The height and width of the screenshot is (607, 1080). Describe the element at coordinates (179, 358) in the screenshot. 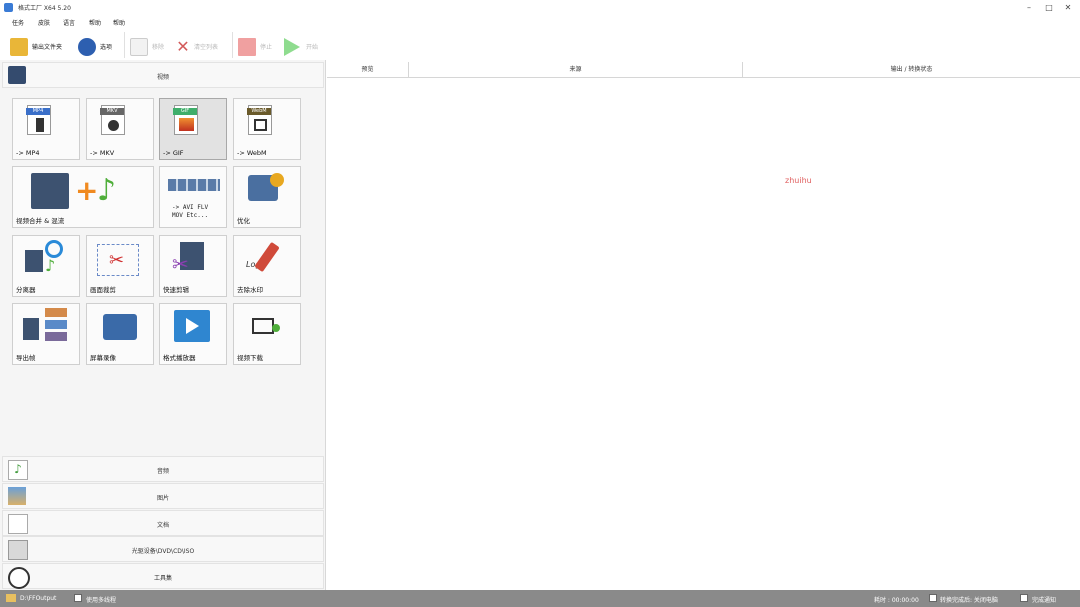

I see `tile-label: 格式播放器` at that location.